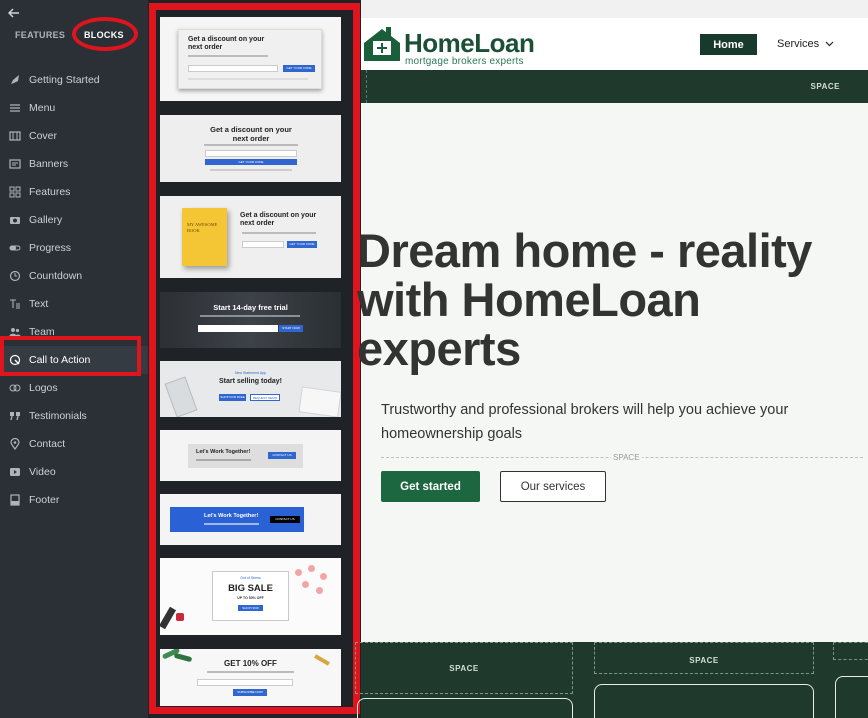  I want to click on sidebar-item-banners: Banners, so click(74, 164).